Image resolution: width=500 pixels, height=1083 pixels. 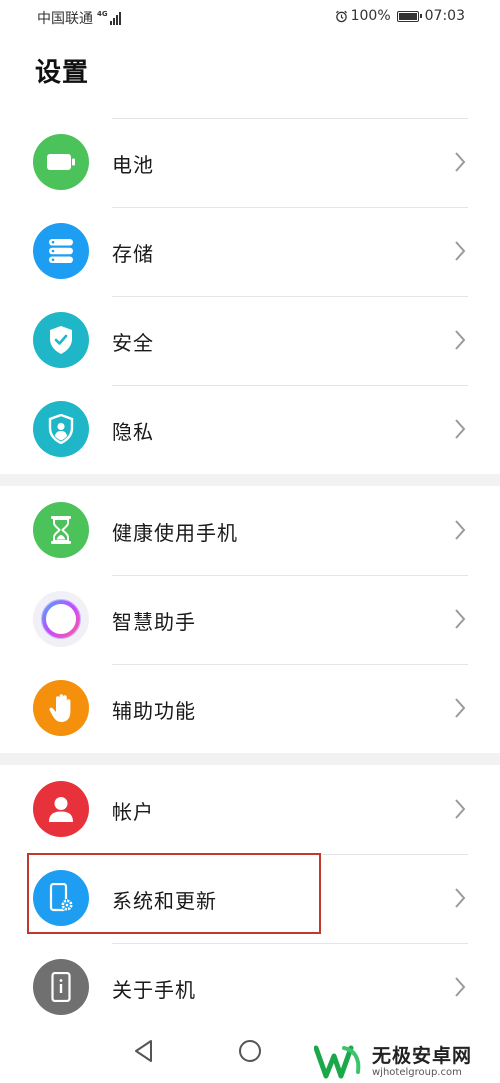 I want to click on hand-icon, so click(x=61, y=708).